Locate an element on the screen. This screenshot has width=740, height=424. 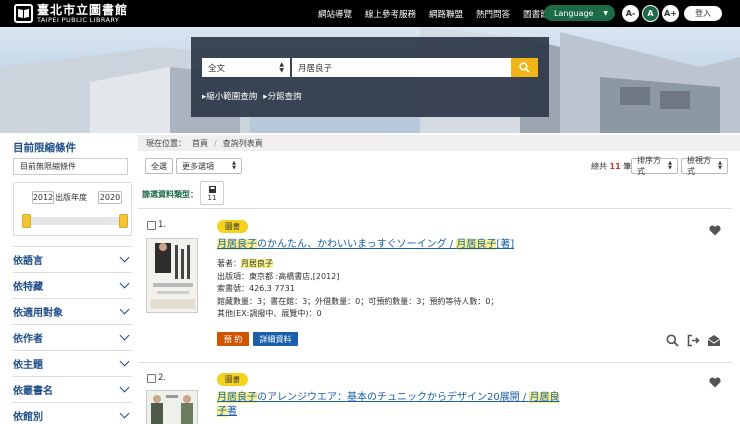
font-increase-button: A+ is located at coordinates (670, 13).